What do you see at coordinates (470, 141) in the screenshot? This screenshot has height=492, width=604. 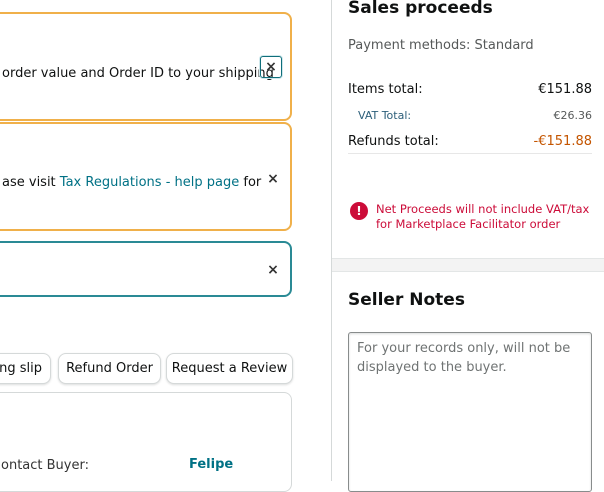 I see `refunds-total-row: Refunds total: -€151.88` at bounding box center [470, 141].